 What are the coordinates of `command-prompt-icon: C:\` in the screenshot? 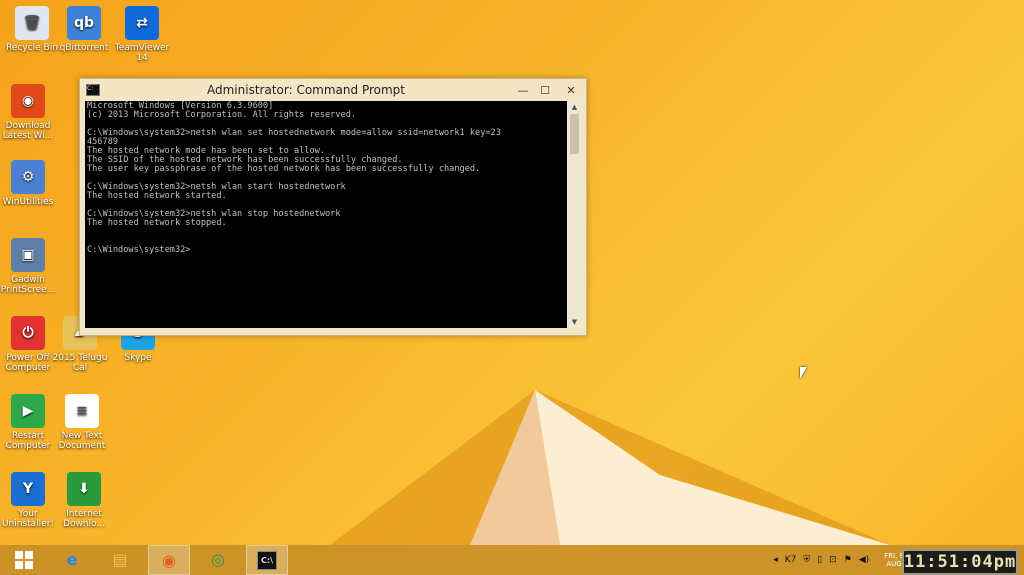 It's located at (267, 560).